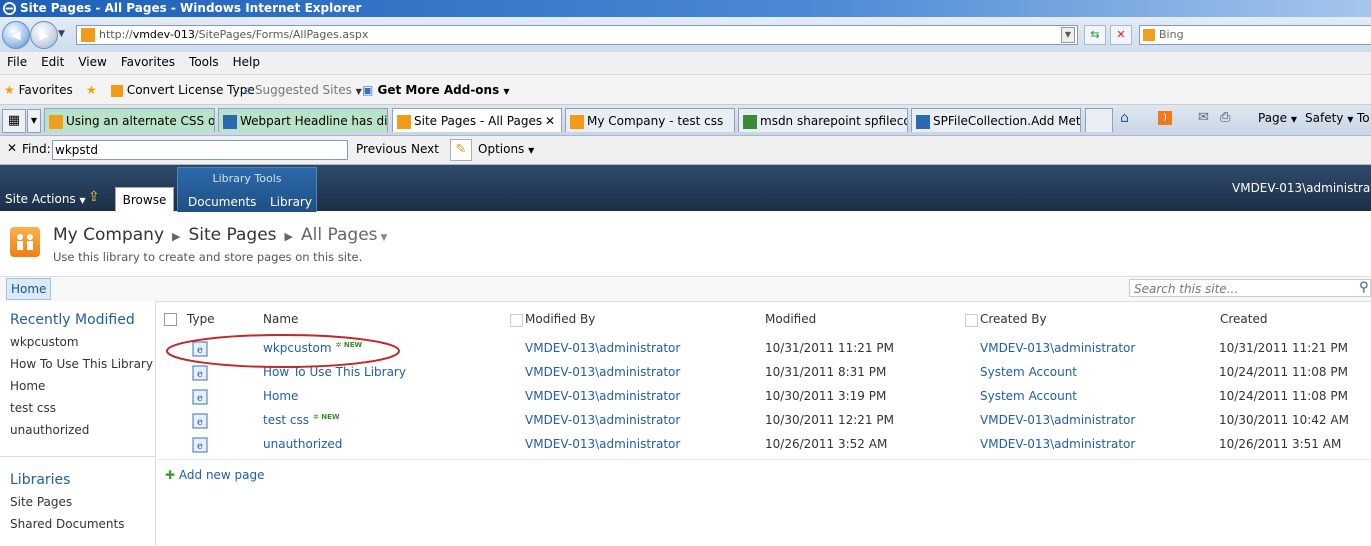 The width and height of the screenshot is (1371, 546). I want to click on highlight-all-icon: ✎, so click(461, 150).